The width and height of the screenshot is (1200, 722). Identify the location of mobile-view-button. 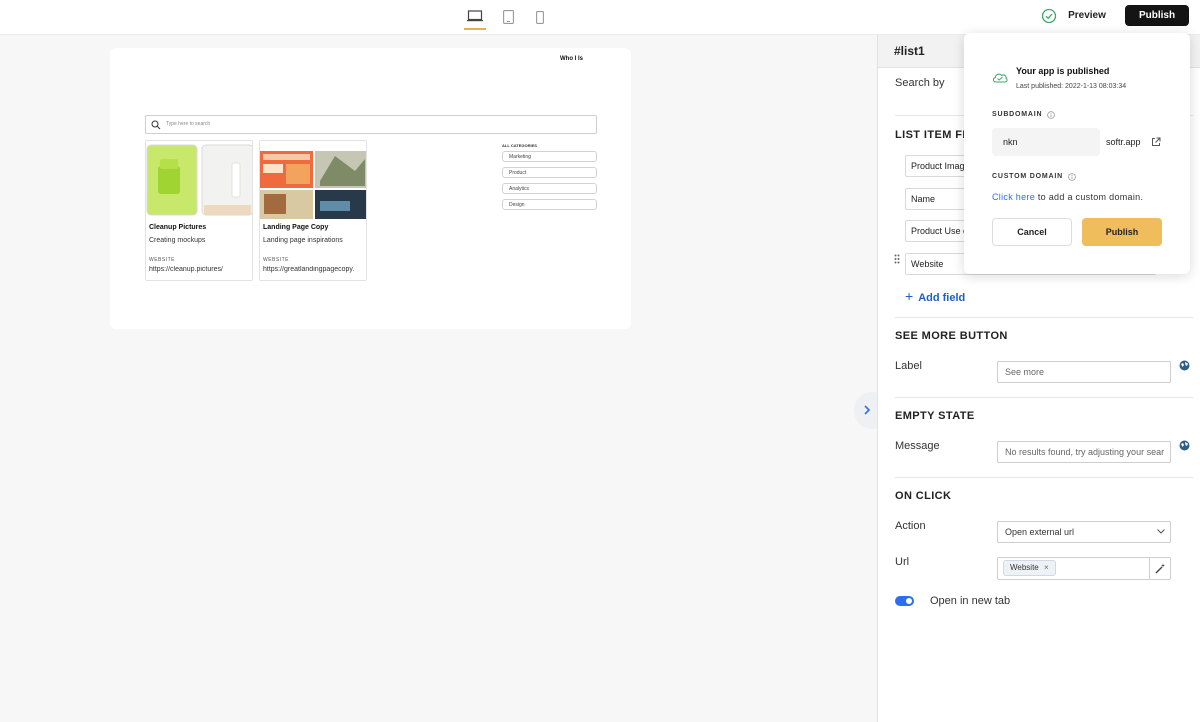
(540, 17).